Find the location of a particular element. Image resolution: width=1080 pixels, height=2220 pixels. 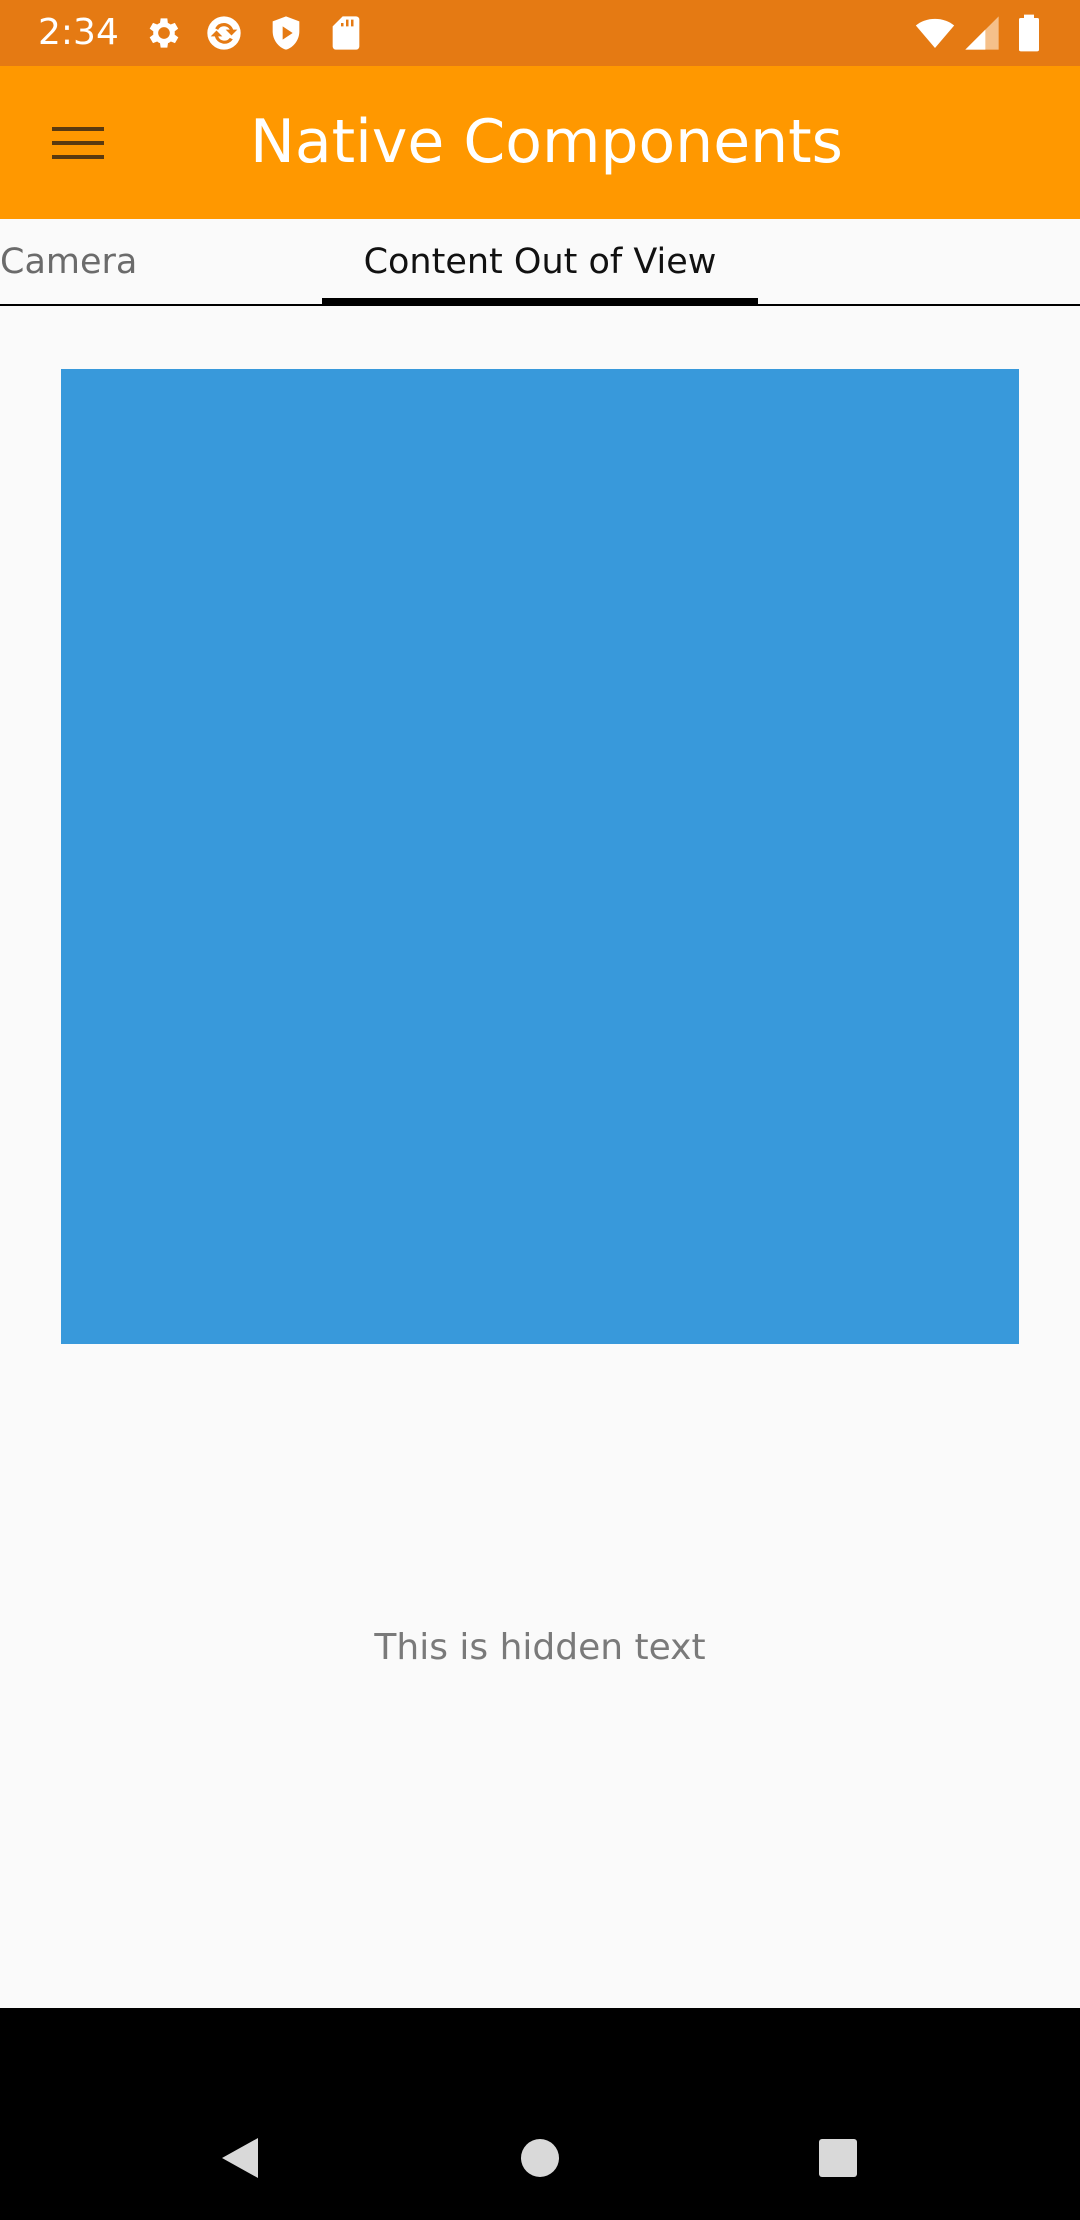

sync-icon is located at coordinates (224, 33).